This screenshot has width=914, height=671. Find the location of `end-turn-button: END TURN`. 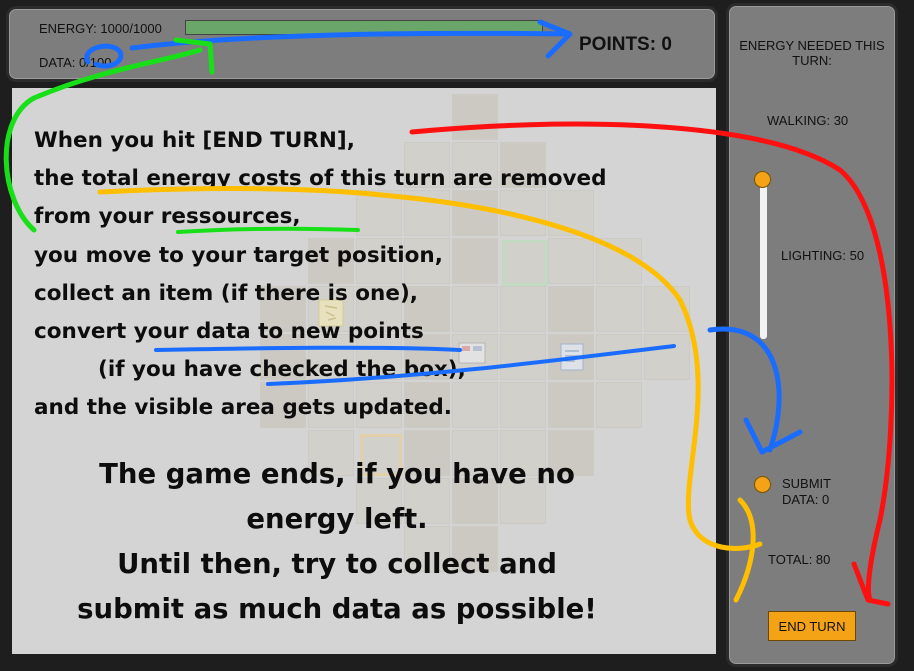

end-turn-button: END TURN is located at coordinates (812, 626).